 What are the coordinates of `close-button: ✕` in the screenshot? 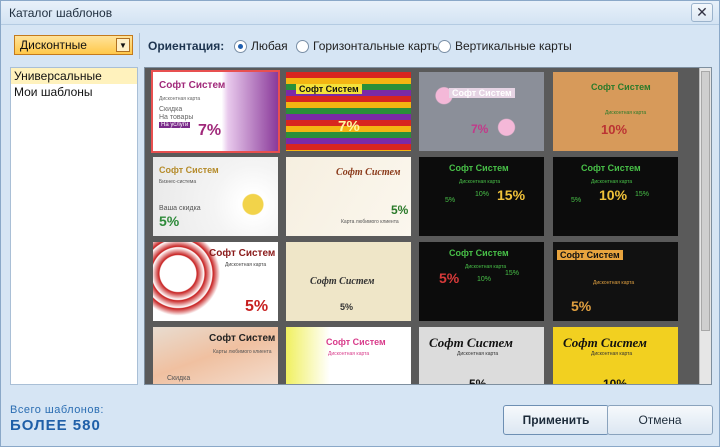 It's located at (702, 12).